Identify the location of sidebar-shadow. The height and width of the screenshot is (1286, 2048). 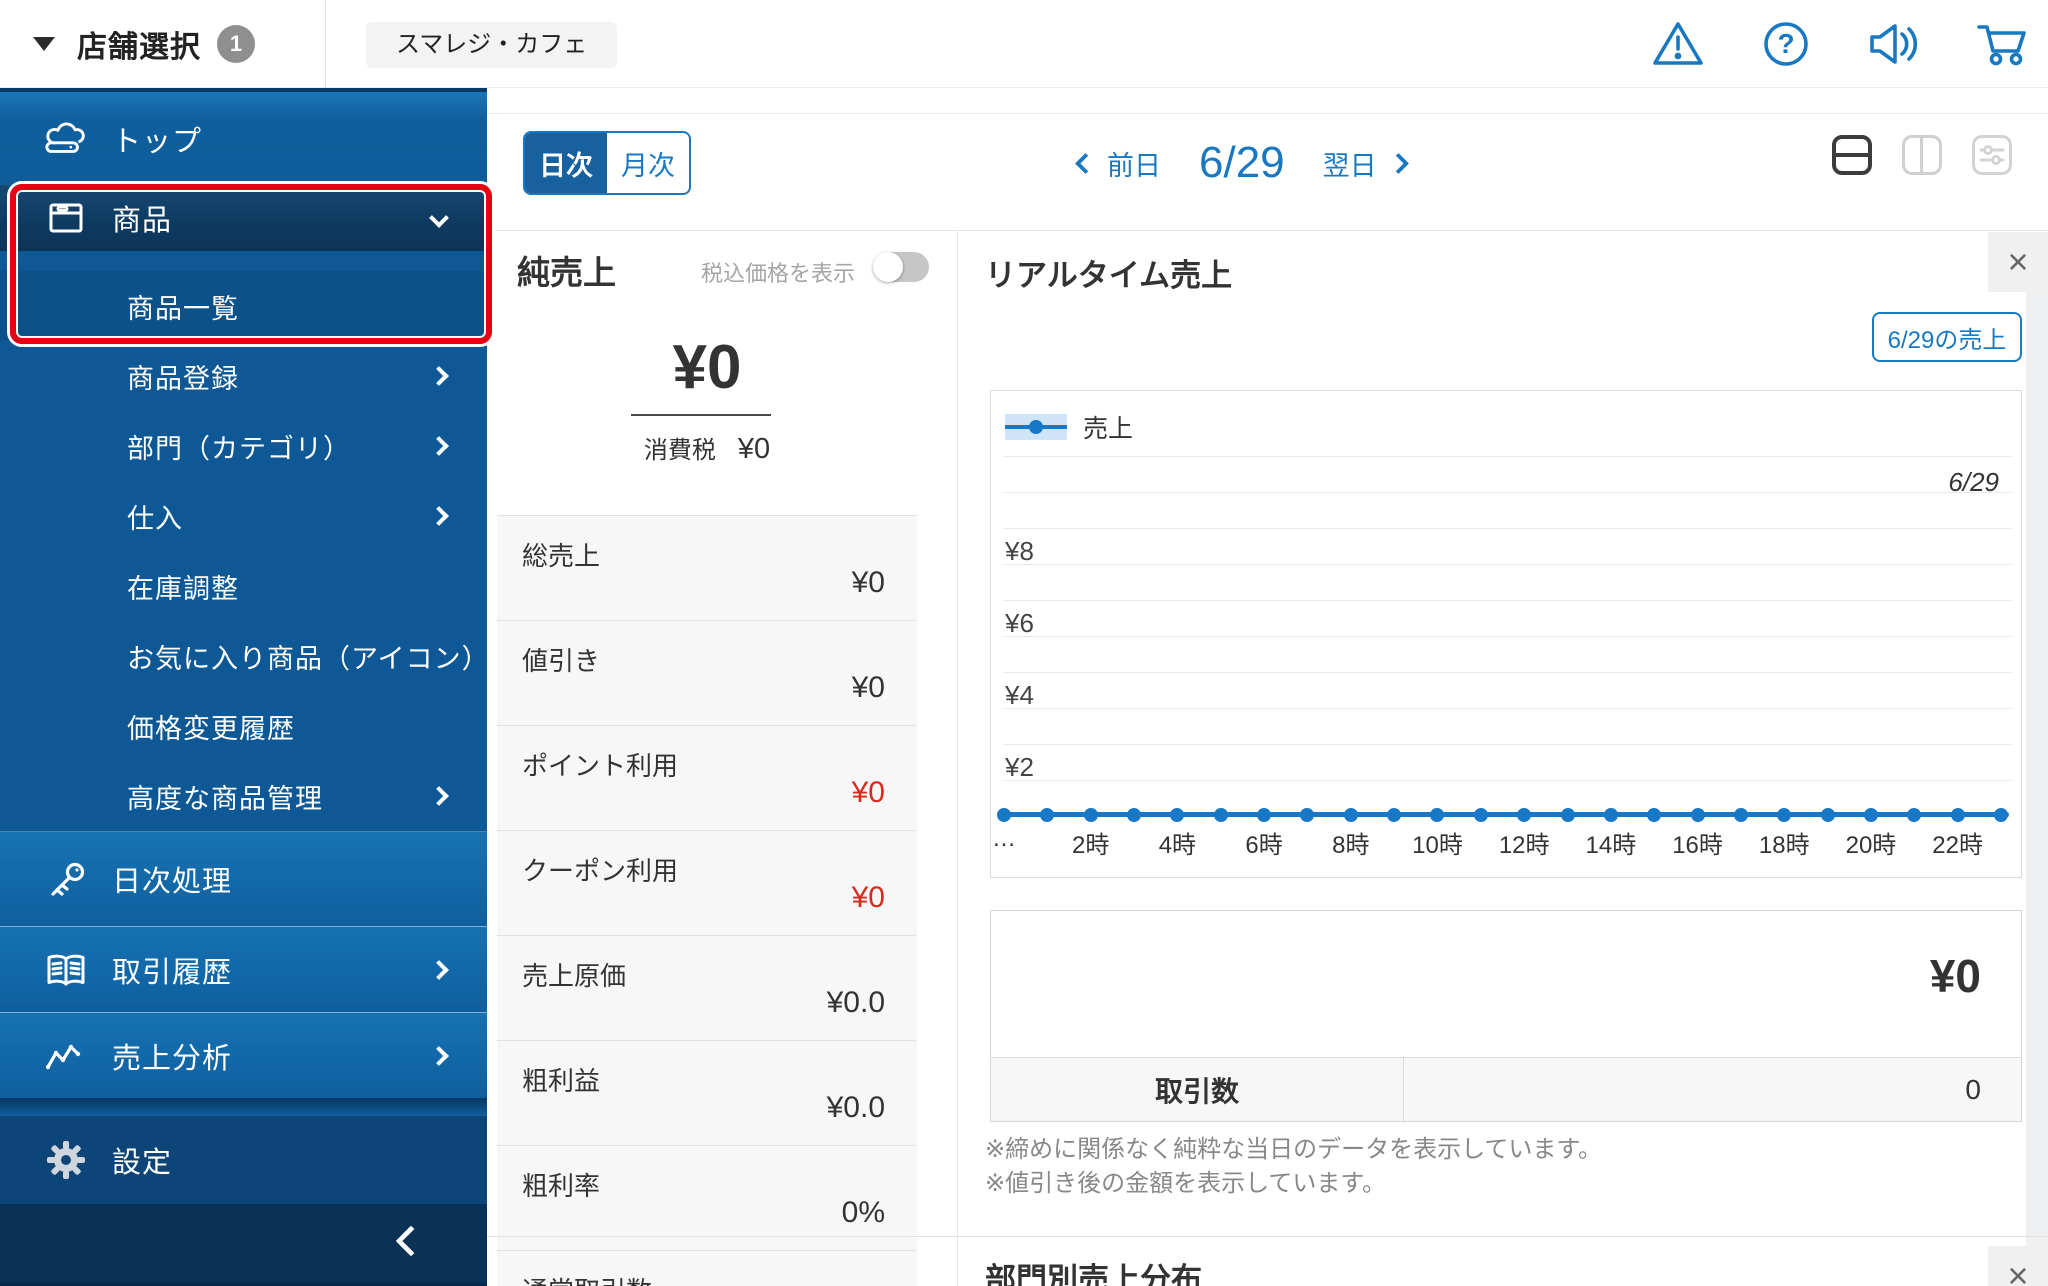
(243, 1107).